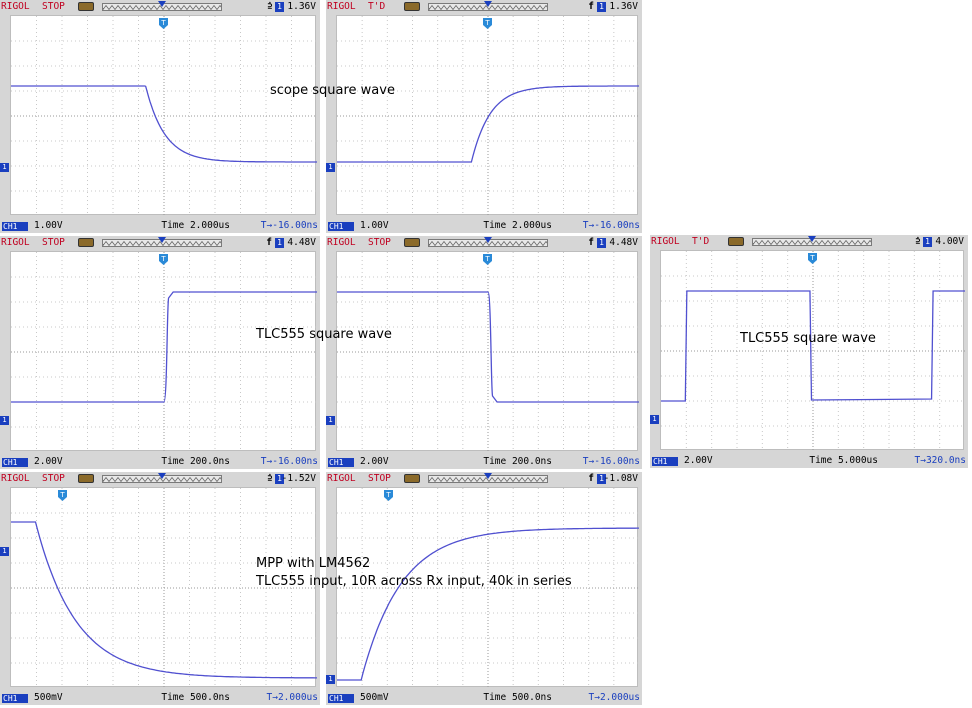 The height and width of the screenshot is (708, 972). I want to click on timebase: Time 2.000us, so click(517, 225).